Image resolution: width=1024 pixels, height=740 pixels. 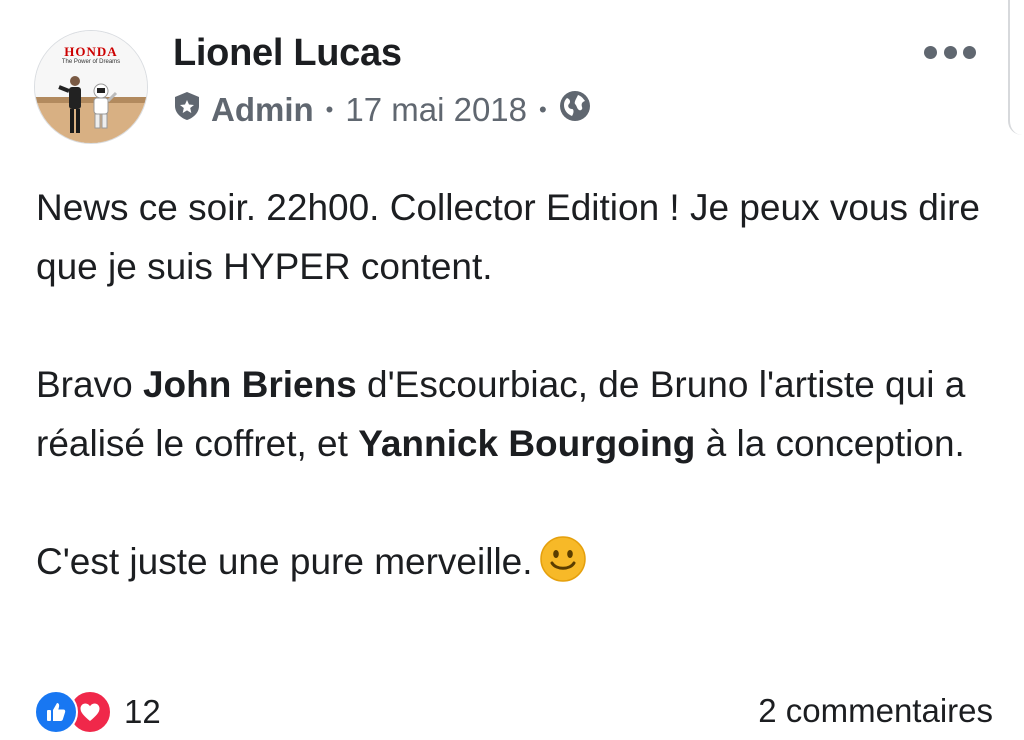 What do you see at coordinates (187, 110) in the screenshot?
I see `admin-badge-icon` at bounding box center [187, 110].